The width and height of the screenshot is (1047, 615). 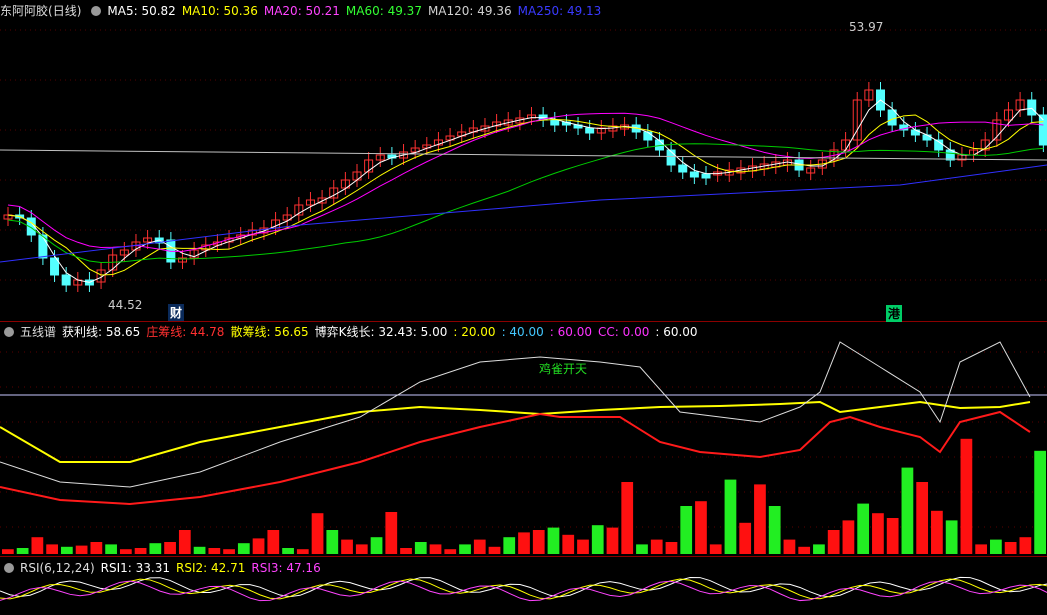 I want to click on high-price-label: 53.97, so click(x=866, y=27).